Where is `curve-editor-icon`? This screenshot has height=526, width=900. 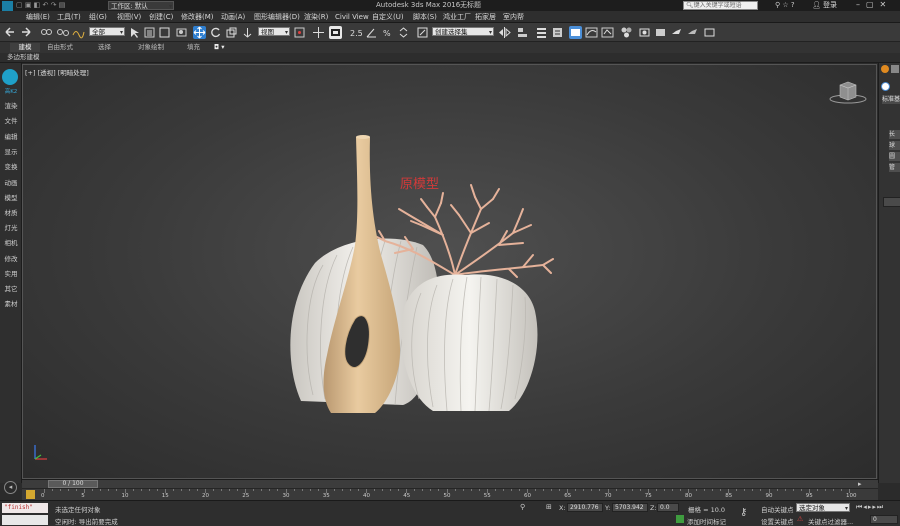
curve-editor-icon is located at coordinates (591, 32).